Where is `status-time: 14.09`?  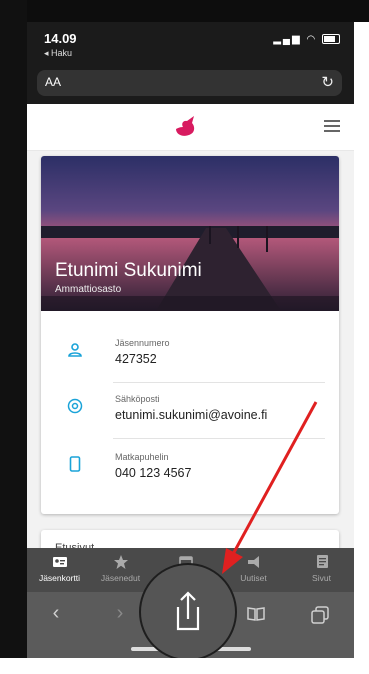
status-time: 14.09 is located at coordinates (60, 38).